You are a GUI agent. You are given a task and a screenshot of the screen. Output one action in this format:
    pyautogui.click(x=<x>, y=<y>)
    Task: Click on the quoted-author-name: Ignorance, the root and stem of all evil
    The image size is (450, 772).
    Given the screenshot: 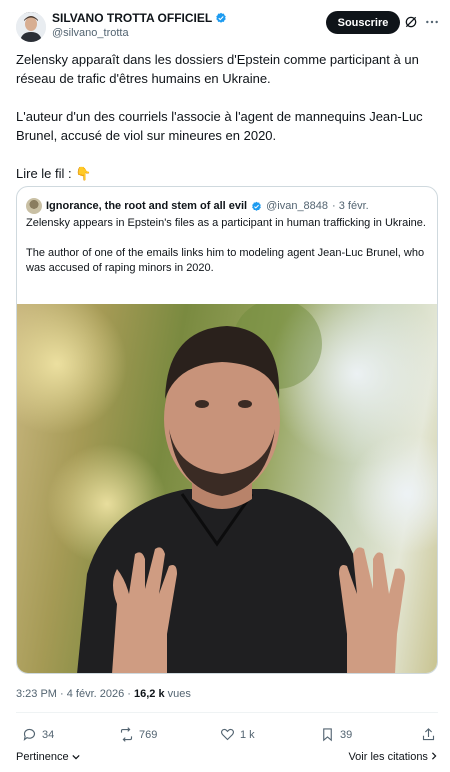 What is the action you would take?
    pyautogui.click(x=146, y=206)
    